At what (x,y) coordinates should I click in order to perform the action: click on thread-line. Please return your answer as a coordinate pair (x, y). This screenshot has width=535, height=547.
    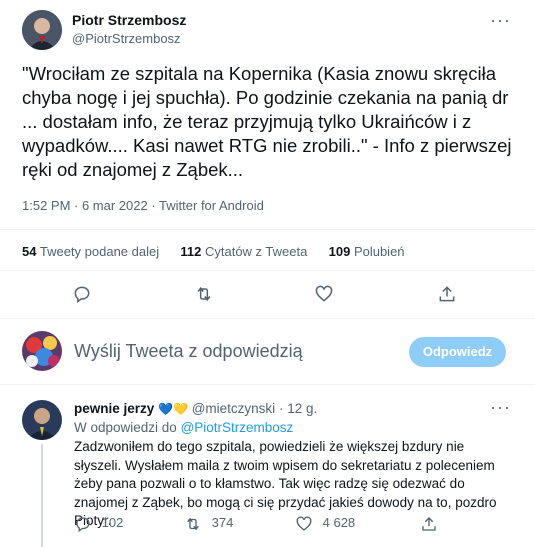
    Looking at the image, I should click on (42, 495).